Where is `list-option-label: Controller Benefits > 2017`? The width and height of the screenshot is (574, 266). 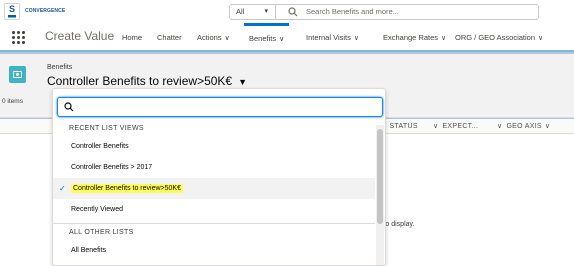 list-option-label: Controller Benefits > 2017 is located at coordinates (112, 167).